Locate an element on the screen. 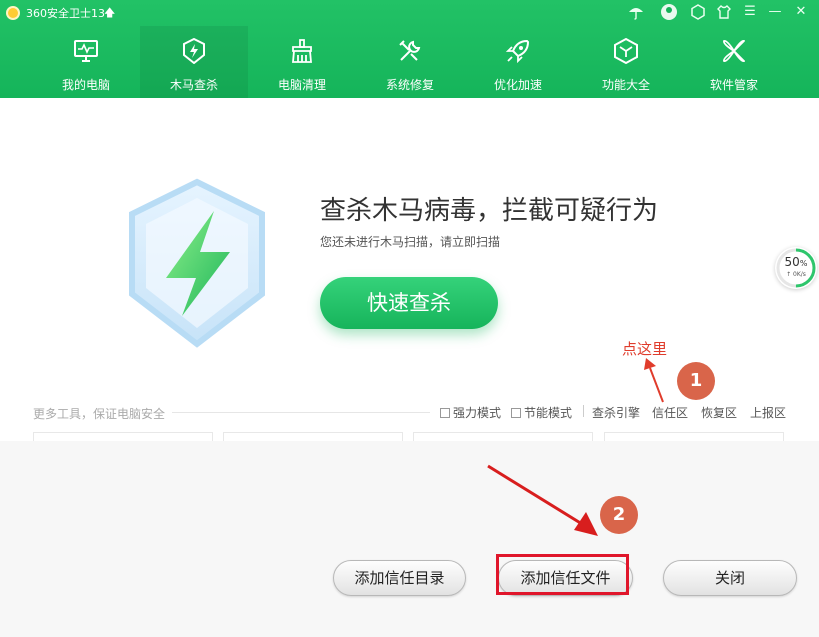  power-mode-checkbox: 节能模式 is located at coordinates (541, 412).